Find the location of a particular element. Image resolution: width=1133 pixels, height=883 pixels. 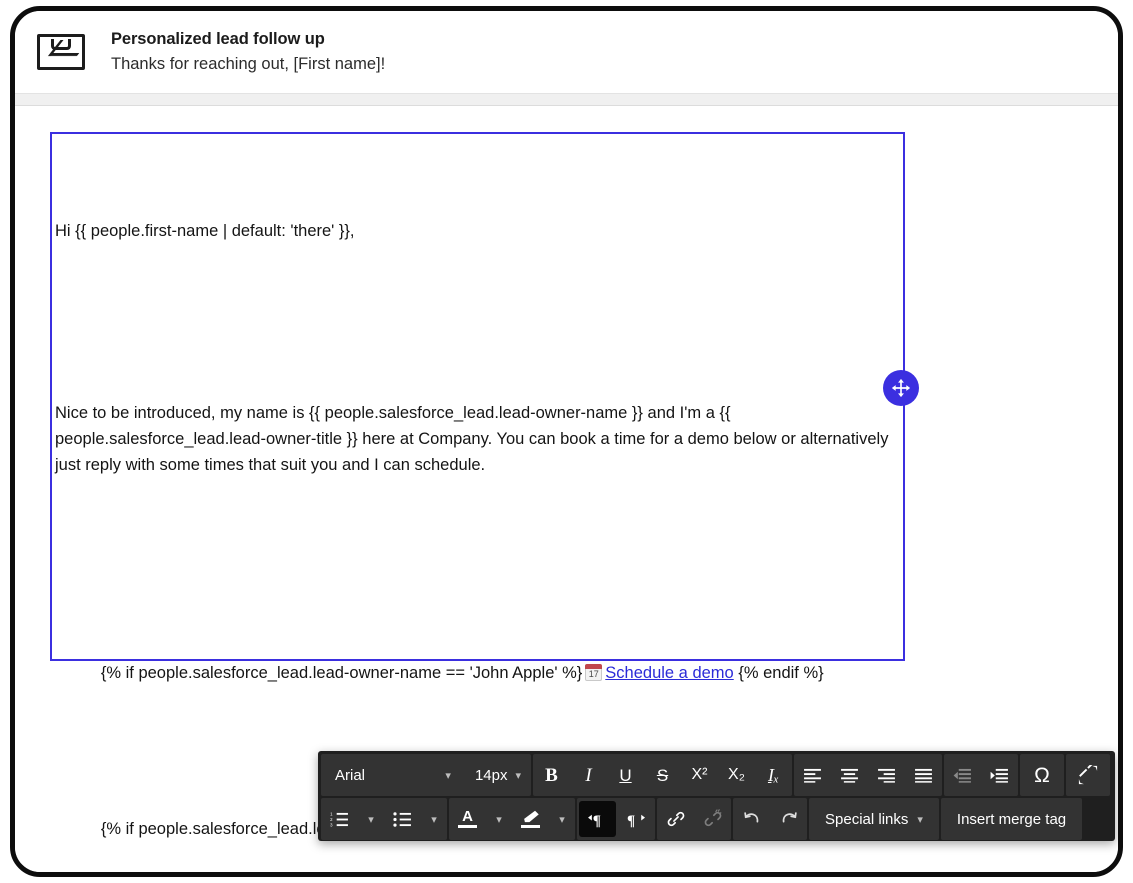

outdent-button is located at coordinates (962, 775).